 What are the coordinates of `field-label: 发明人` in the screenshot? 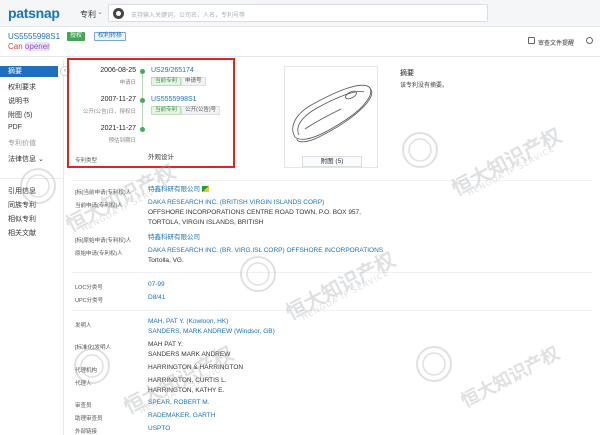 It's located at (83, 326).